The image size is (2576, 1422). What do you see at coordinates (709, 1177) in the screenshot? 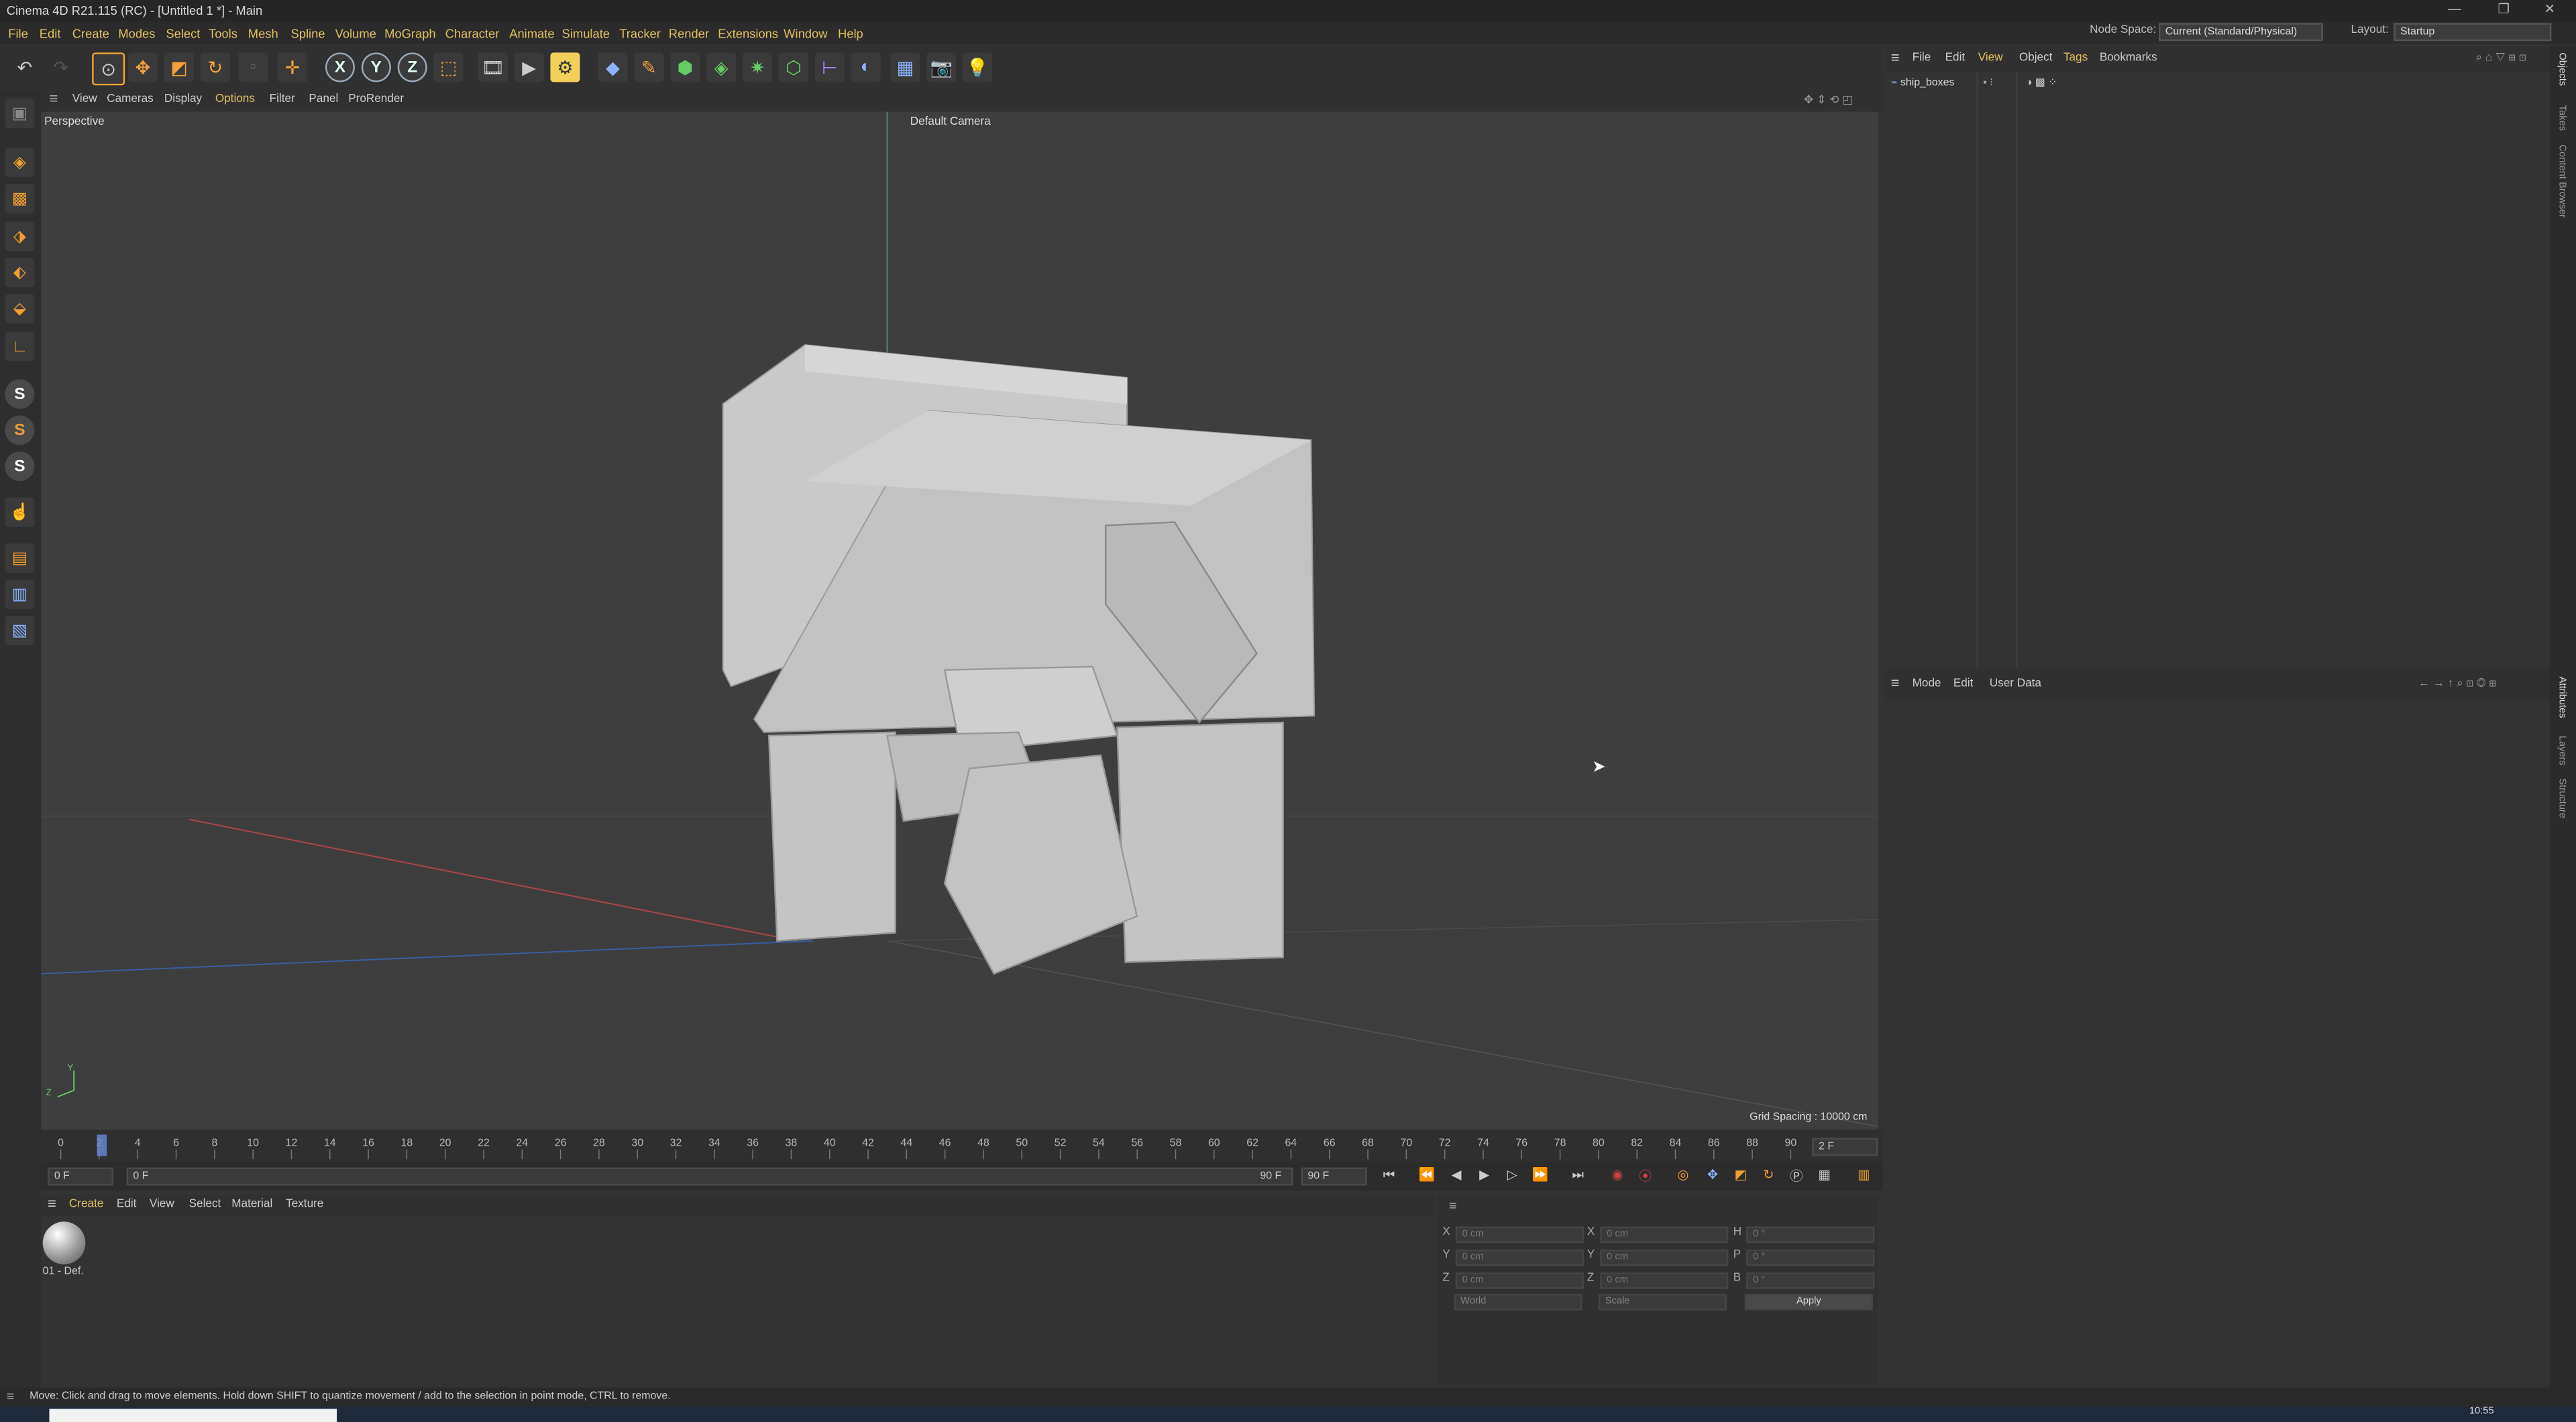
I see `preview-range-slider: 0 F 90 F` at bounding box center [709, 1177].